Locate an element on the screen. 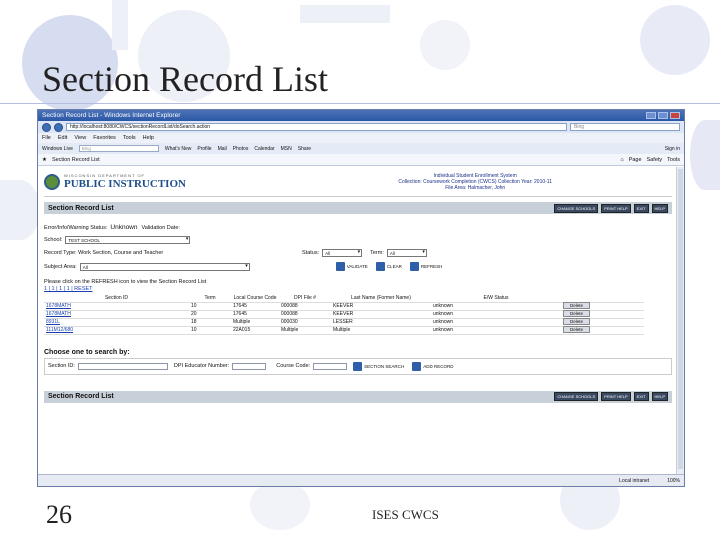 The height and width of the screenshot is (540, 720). vertical-scrollbar is located at coordinates (680, 321).